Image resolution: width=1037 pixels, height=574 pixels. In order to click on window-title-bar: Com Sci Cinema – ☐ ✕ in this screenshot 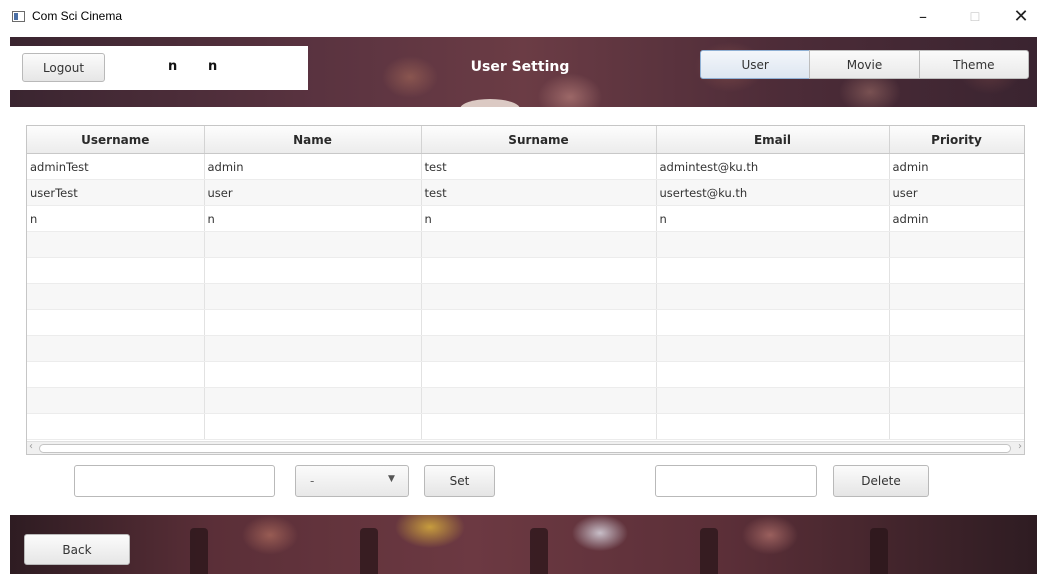, I will do `click(518, 17)`.